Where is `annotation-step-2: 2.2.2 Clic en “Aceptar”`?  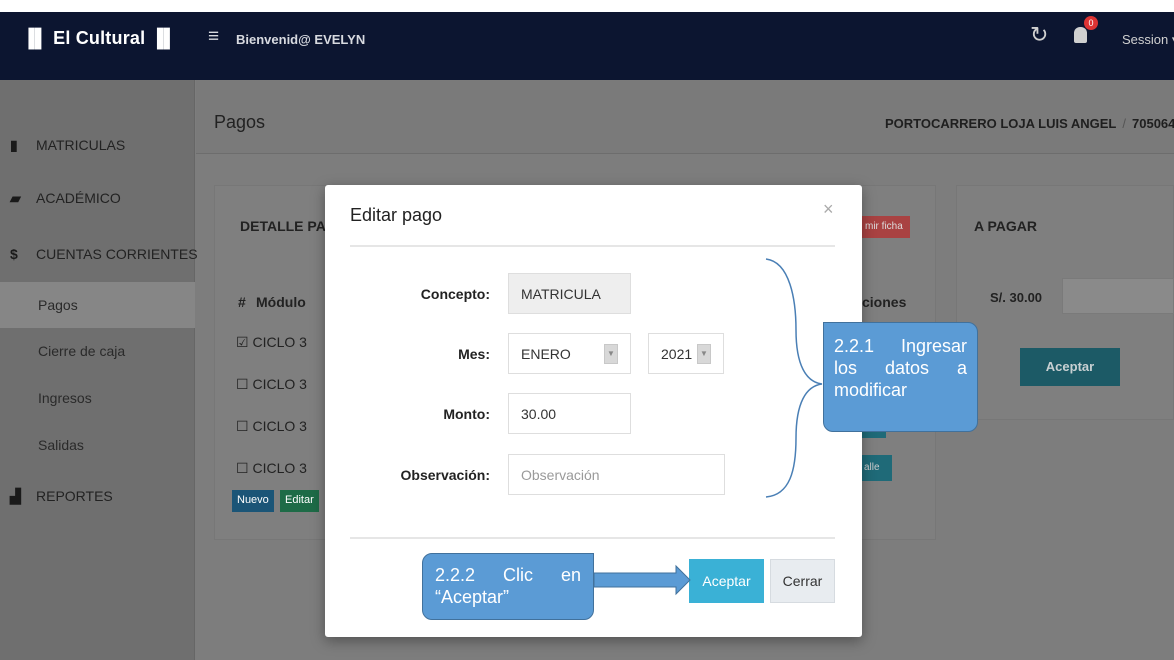
annotation-step-2: 2.2.2 Clic en “Aceptar” is located at coordinates (508, 586).